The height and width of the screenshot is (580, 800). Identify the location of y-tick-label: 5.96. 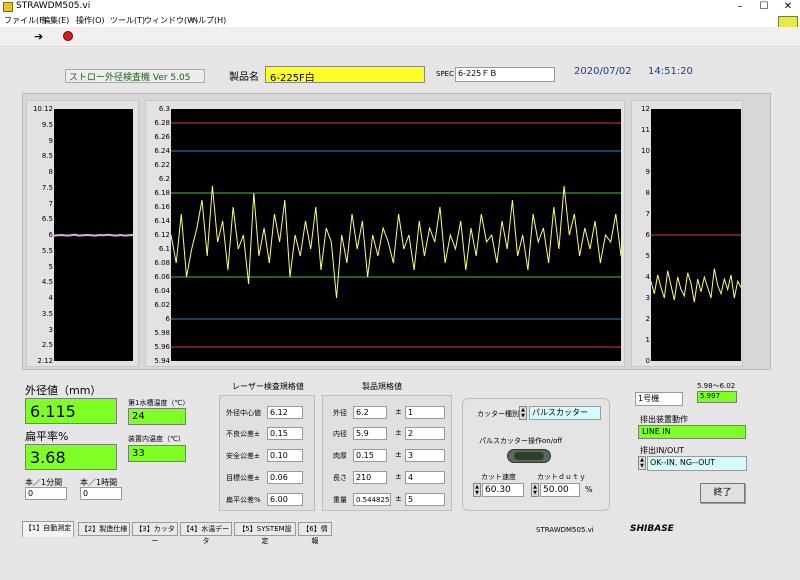
(162, 347).